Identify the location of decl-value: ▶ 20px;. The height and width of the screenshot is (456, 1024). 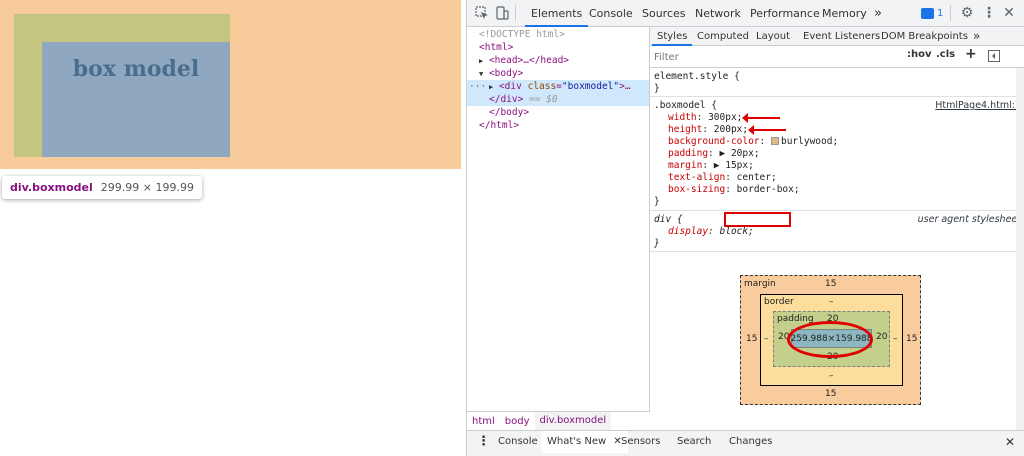
(739, 153).